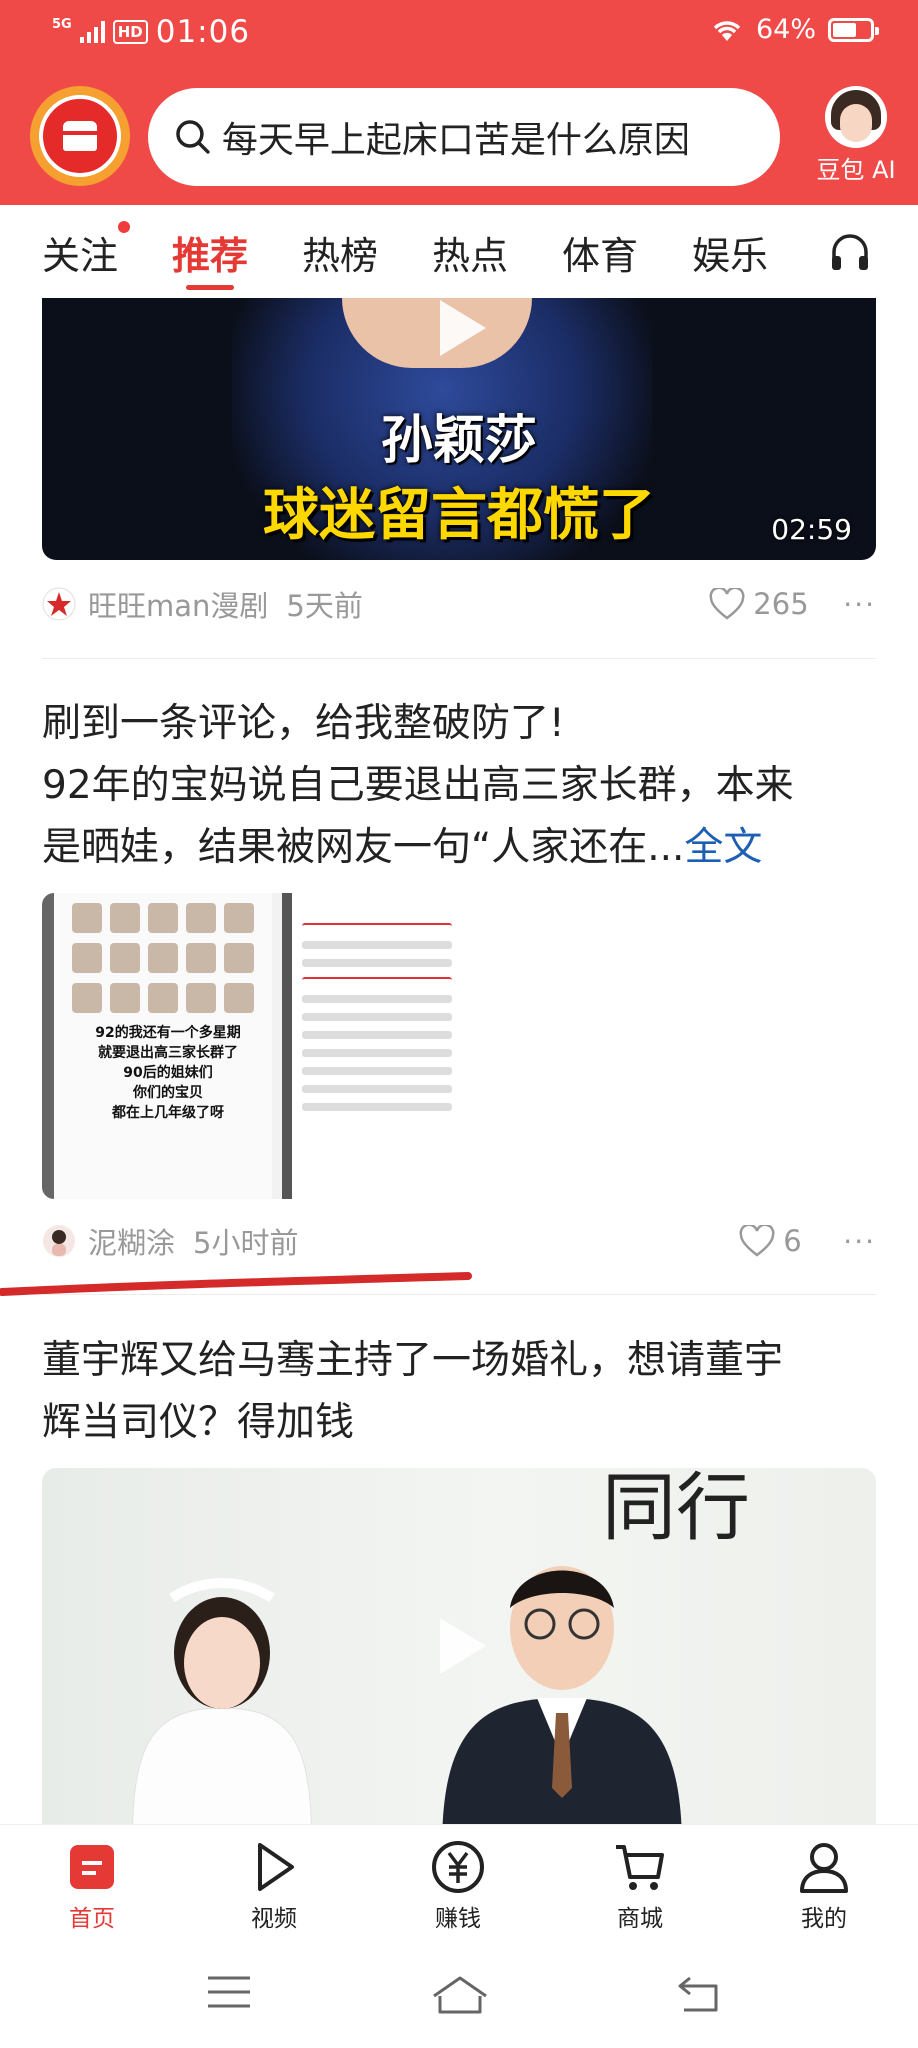 The image size is (918, 2048). Describe the element at coordinates (130, 32) in the screenshot. I see `hd-badge: HD` at that location.